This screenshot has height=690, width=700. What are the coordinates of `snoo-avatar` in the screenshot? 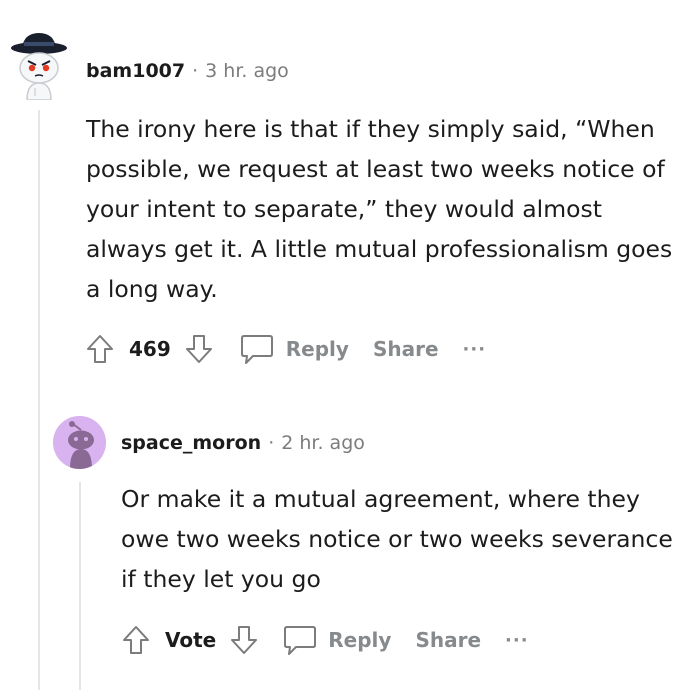 It's located at (79, 442).